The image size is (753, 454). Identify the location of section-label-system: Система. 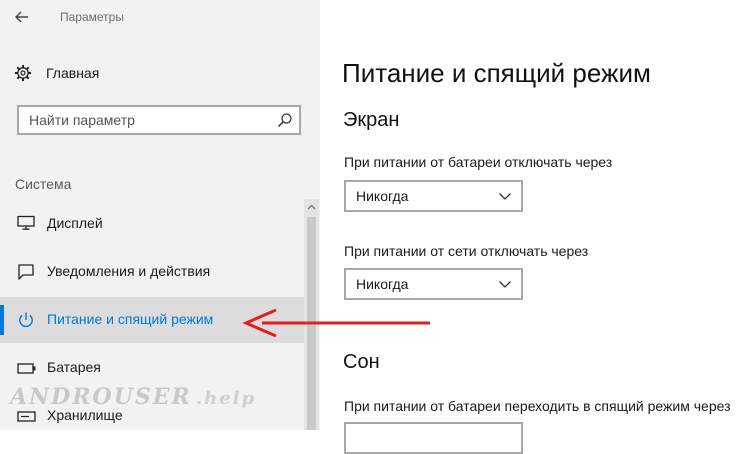
(43, 184).